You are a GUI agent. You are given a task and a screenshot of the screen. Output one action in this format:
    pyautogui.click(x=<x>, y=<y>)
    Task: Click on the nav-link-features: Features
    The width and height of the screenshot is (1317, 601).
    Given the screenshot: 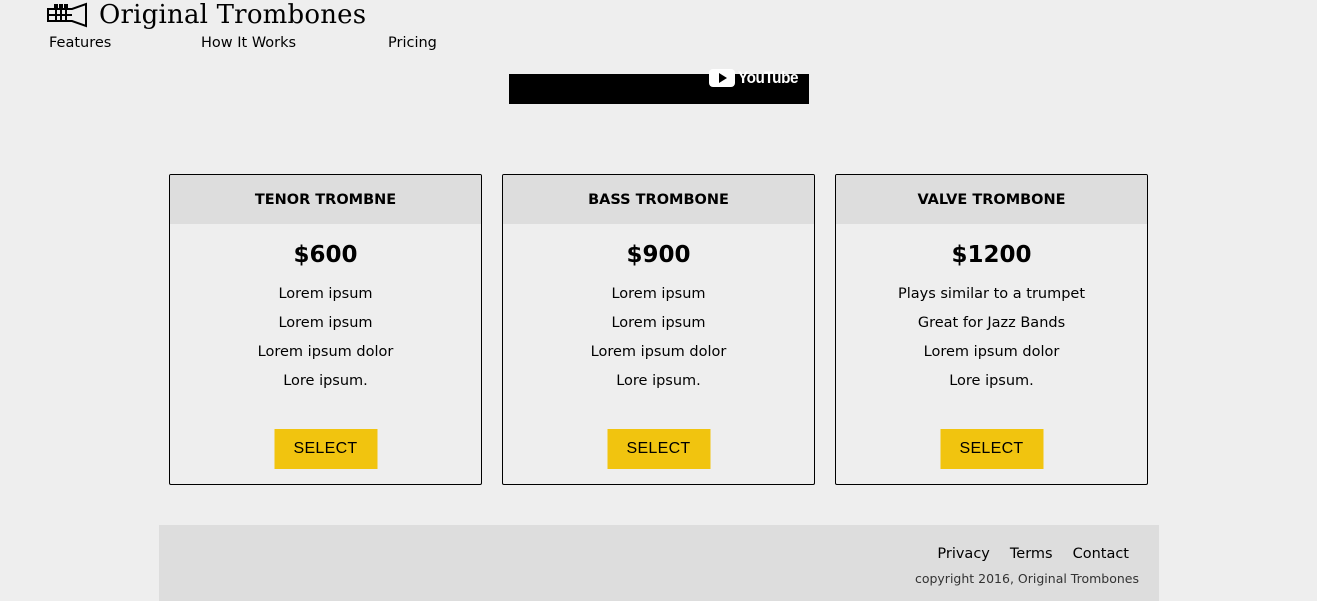 What is the action you would take?
    pyautogui.click(x=80, y=43)
    